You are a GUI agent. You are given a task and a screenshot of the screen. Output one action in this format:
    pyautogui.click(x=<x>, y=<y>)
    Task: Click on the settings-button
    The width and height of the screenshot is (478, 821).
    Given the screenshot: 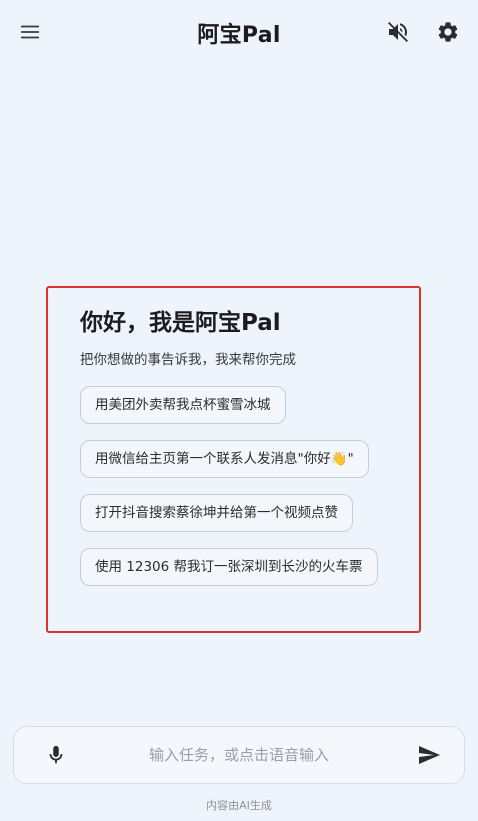 What is the action you would take?
    pyautogui.click(x=448, y=32)
    